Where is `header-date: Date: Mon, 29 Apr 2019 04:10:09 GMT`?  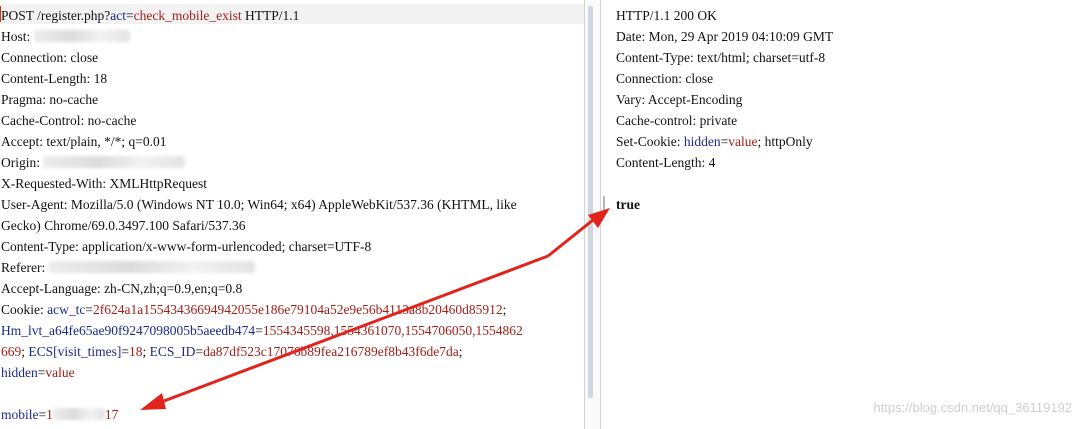
header-date: Date: Mon, 29 Apr 2019 04:10:09 GMT is located at coordinates (725, 36).